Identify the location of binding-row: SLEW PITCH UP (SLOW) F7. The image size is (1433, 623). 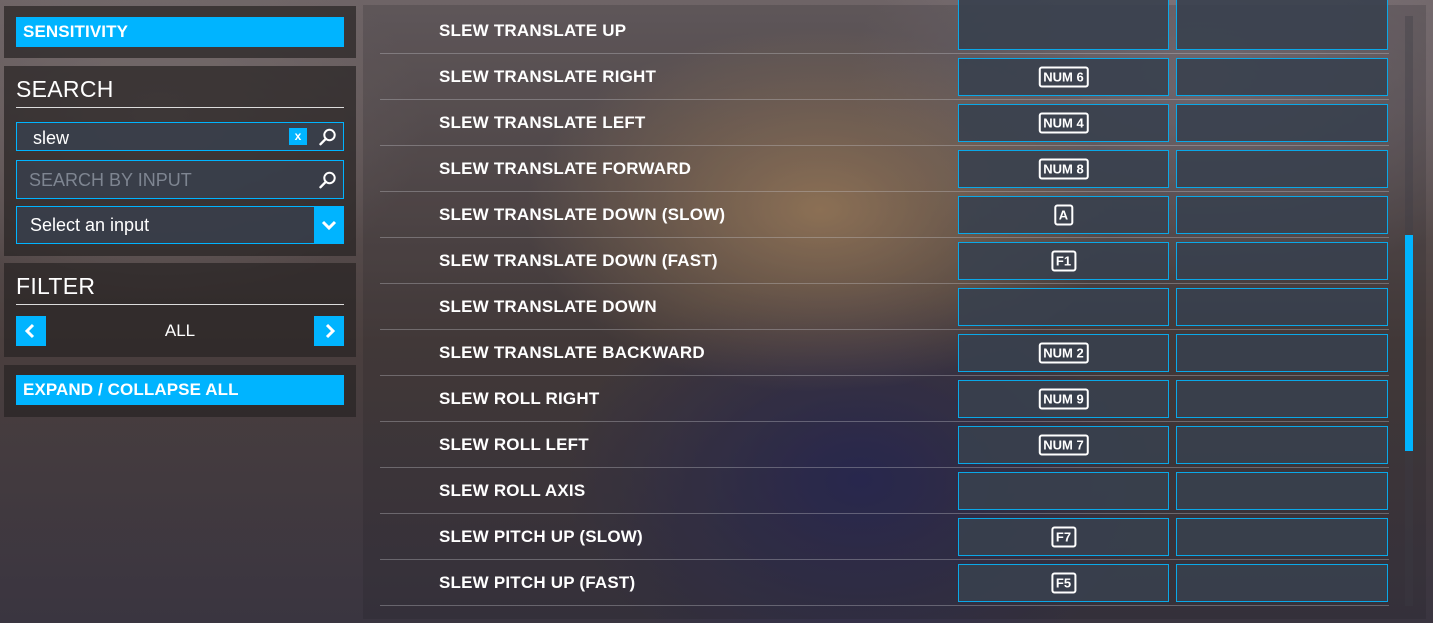
(884, 537).